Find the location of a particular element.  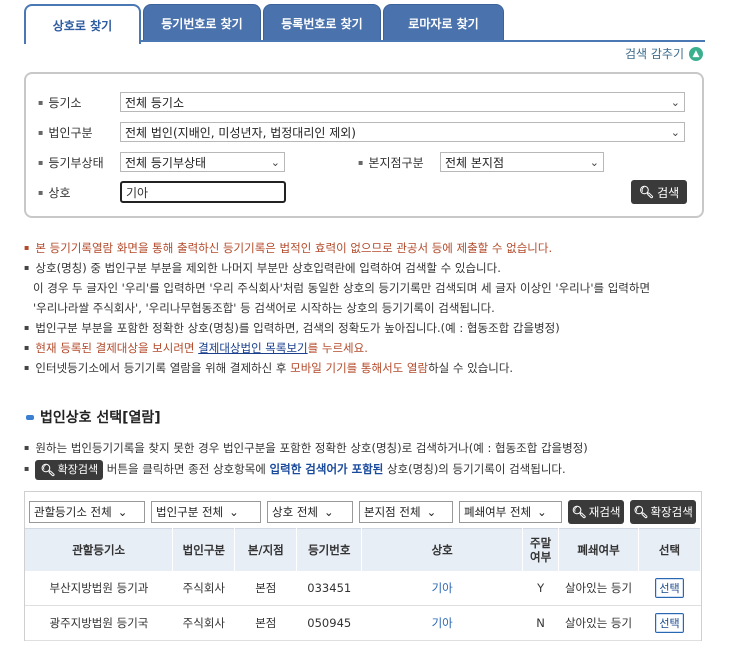

header-select: 선택 is located at coordinates (670, 549).